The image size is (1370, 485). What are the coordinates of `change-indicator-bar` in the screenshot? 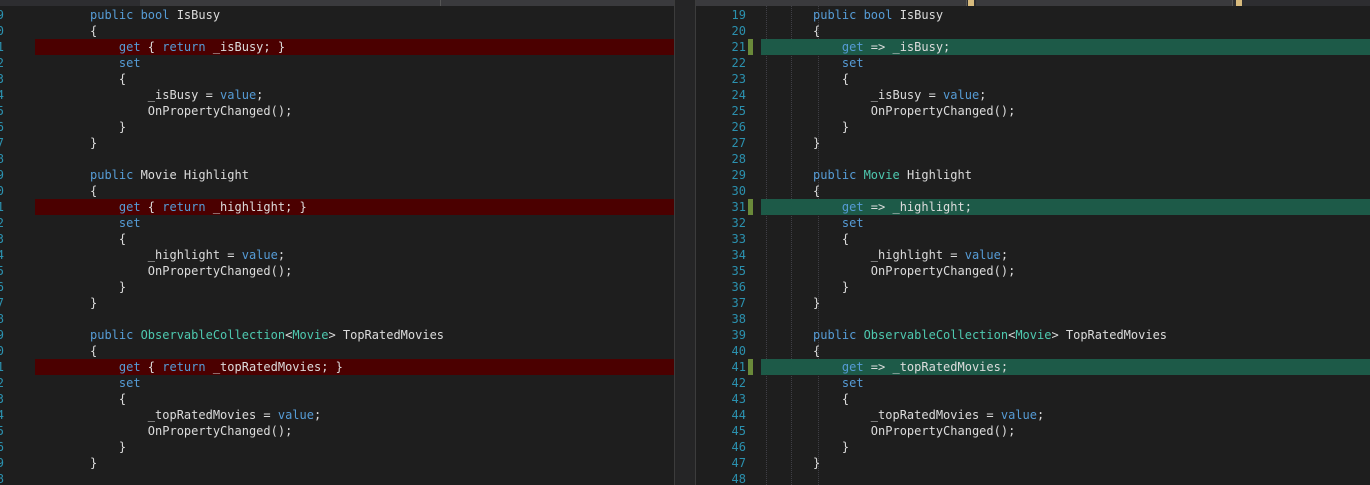 It's located at (750, 47).